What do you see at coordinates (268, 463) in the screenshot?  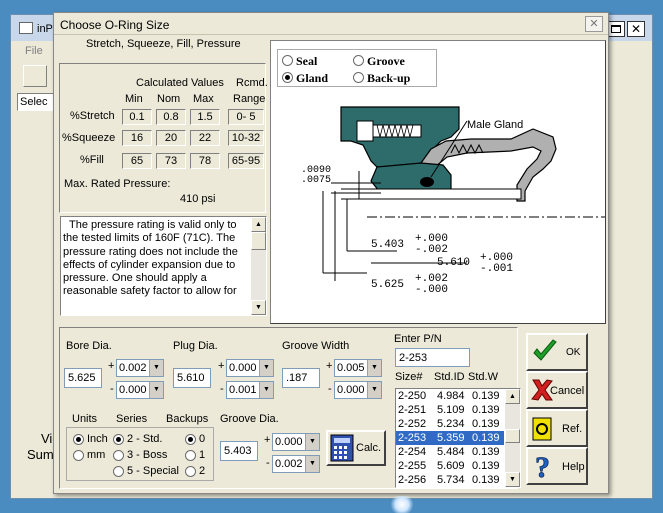 I see `gd-minus-sign: -` at bounding box center [268, 463].